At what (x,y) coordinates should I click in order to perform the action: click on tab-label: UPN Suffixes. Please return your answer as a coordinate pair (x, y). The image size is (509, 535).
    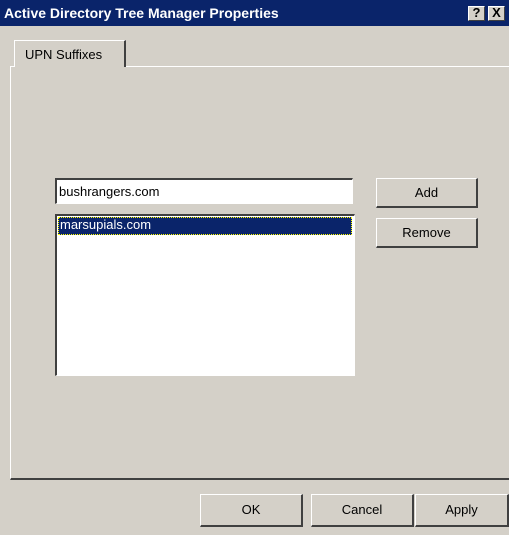
    Looking at the image, I should click on (64, 54).